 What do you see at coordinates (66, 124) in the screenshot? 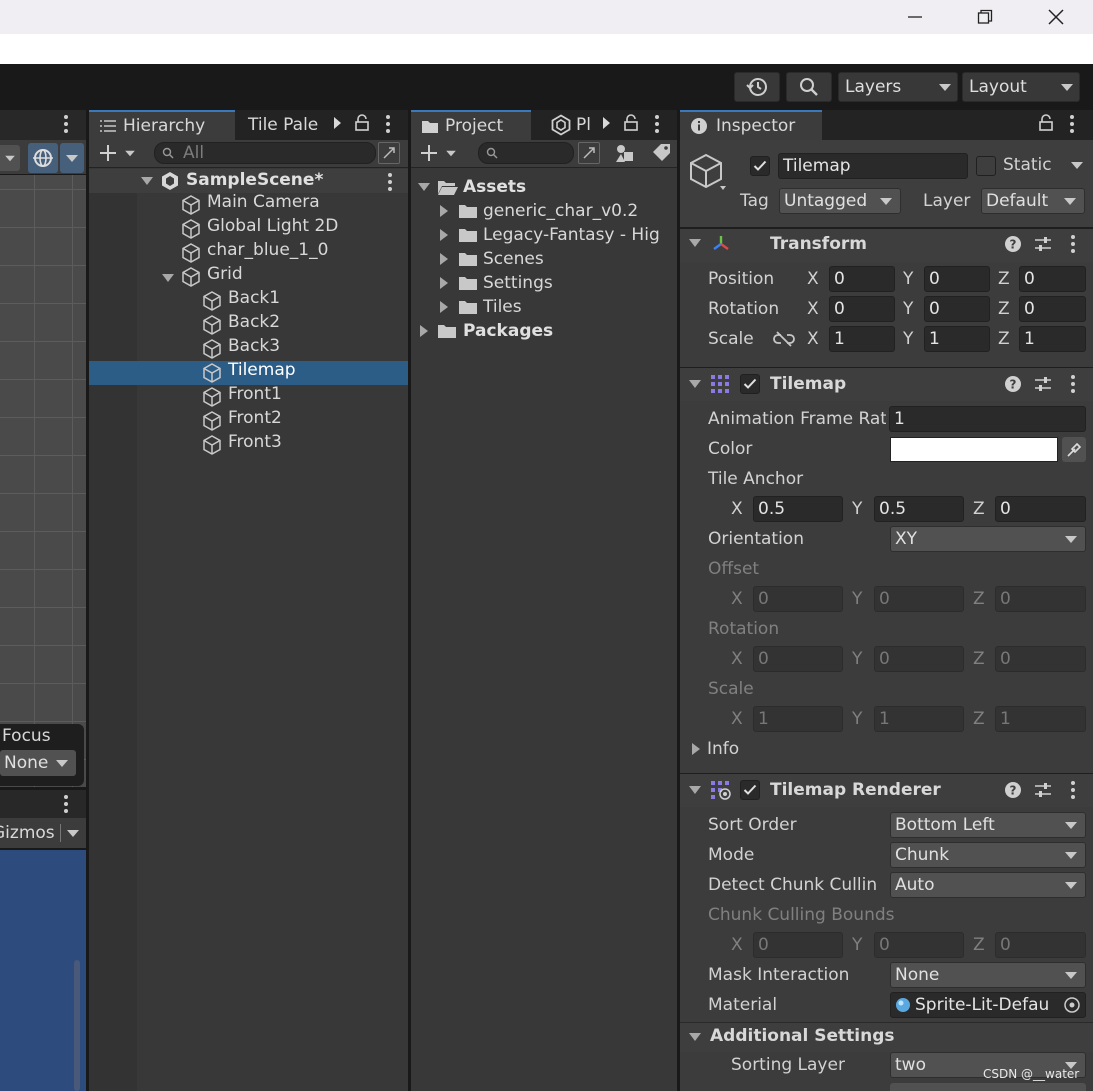
I see `scene-menu-icon` at bounding box center [66, 124].